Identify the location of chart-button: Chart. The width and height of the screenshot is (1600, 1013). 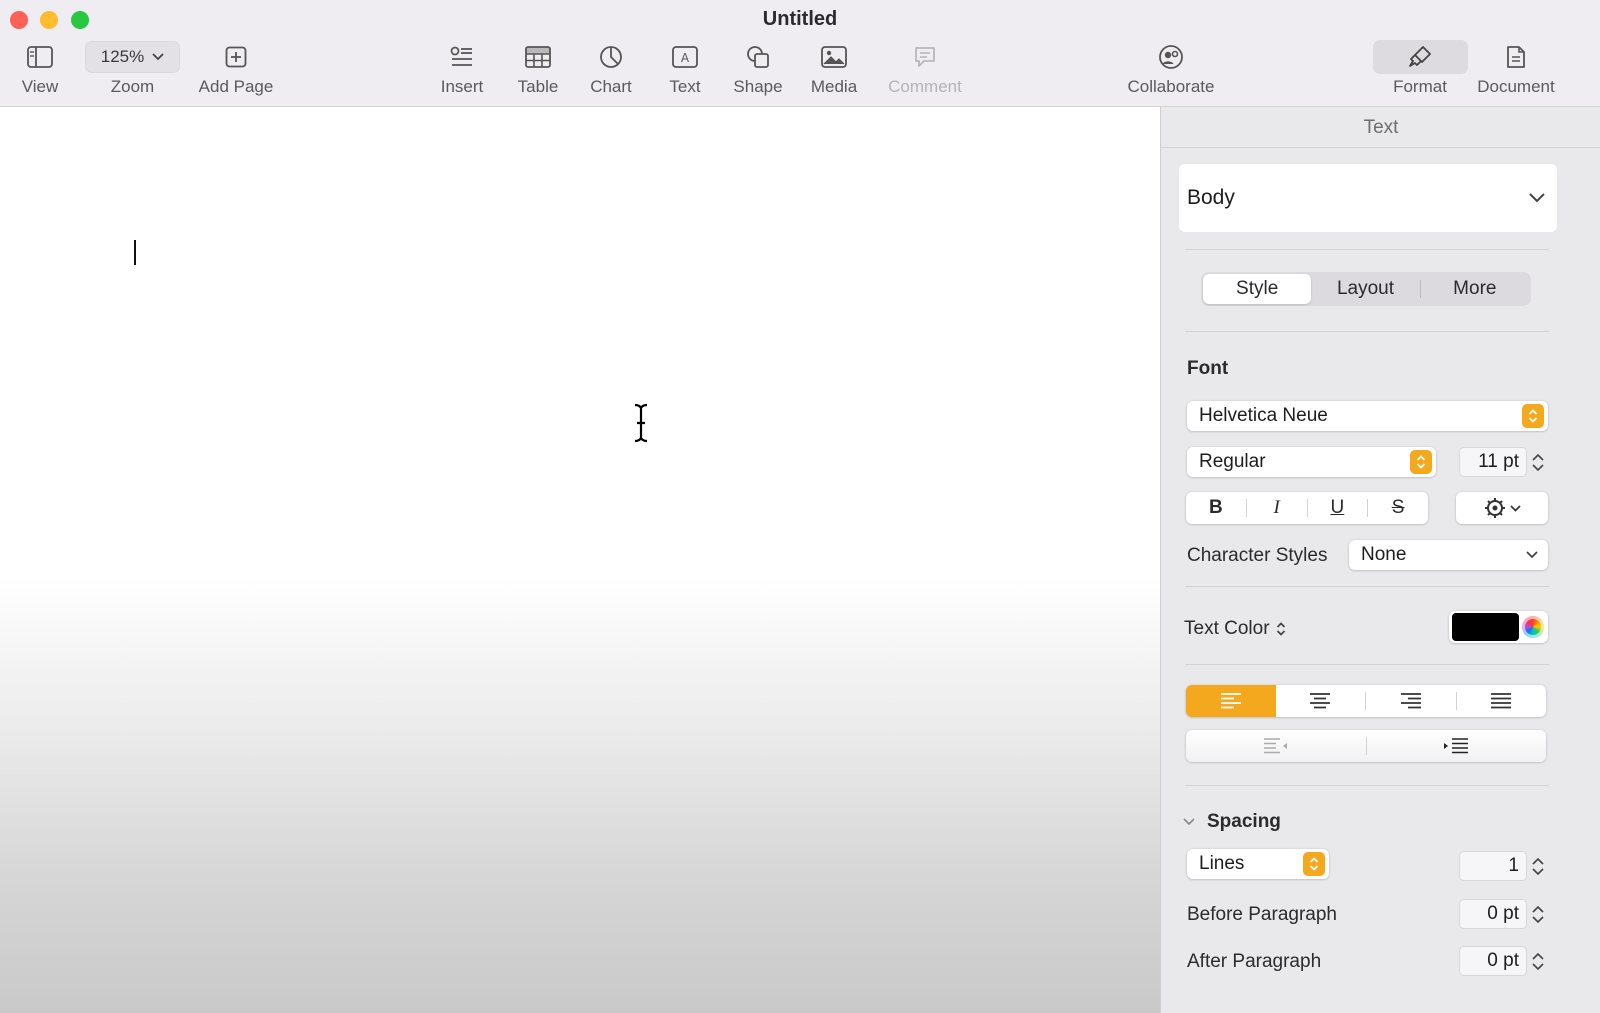
(611, 68).